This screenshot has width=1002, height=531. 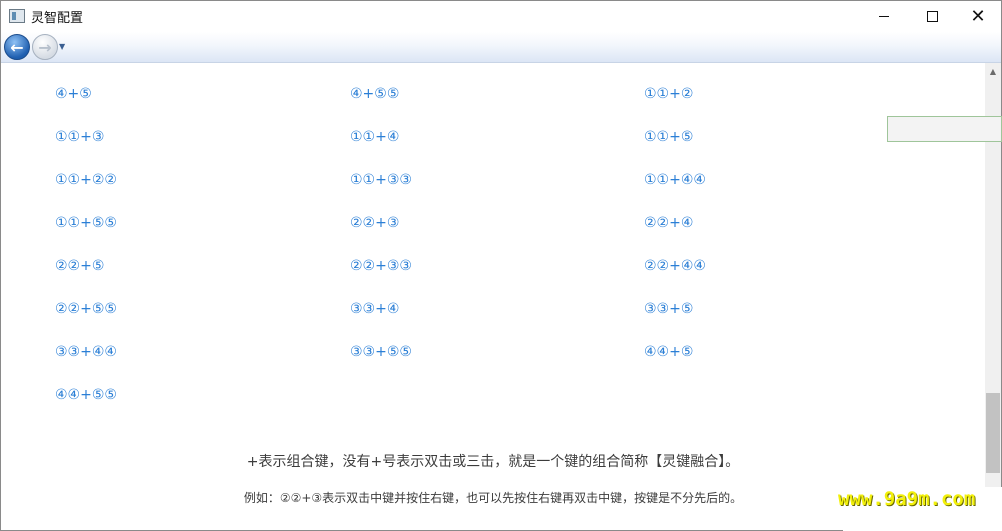 I want to click on combo-explanation-text: +表示组合键，没有+号表示双击或三击，就是一个键的组合简称【灵键融合】。, so click(x=493, y=462).